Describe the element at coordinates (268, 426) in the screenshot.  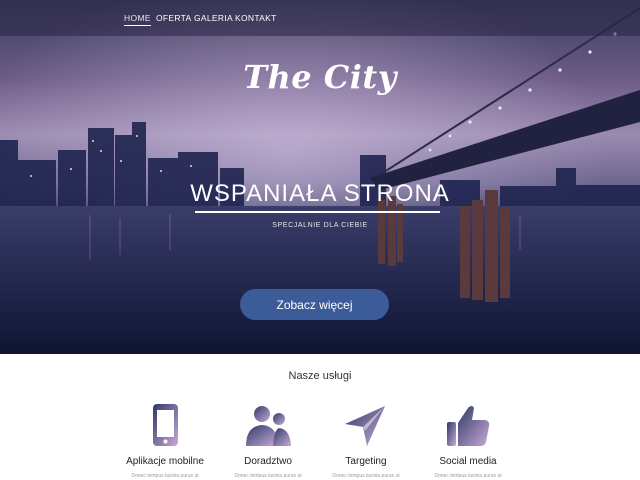
I see `users-icon` at that location.